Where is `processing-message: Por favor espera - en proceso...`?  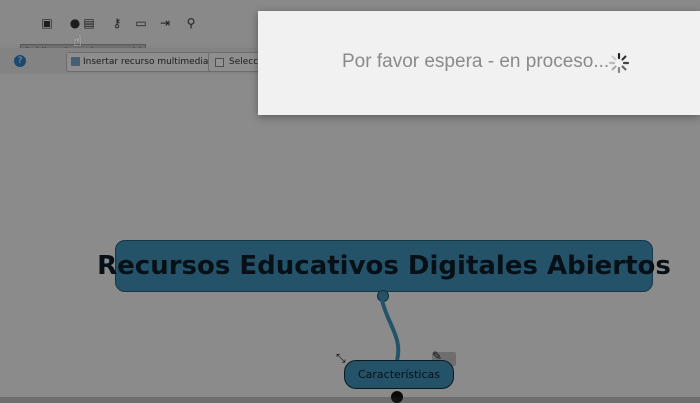
processing-message: Por favor espera - en proceso... is located at coordinates (476, 61).